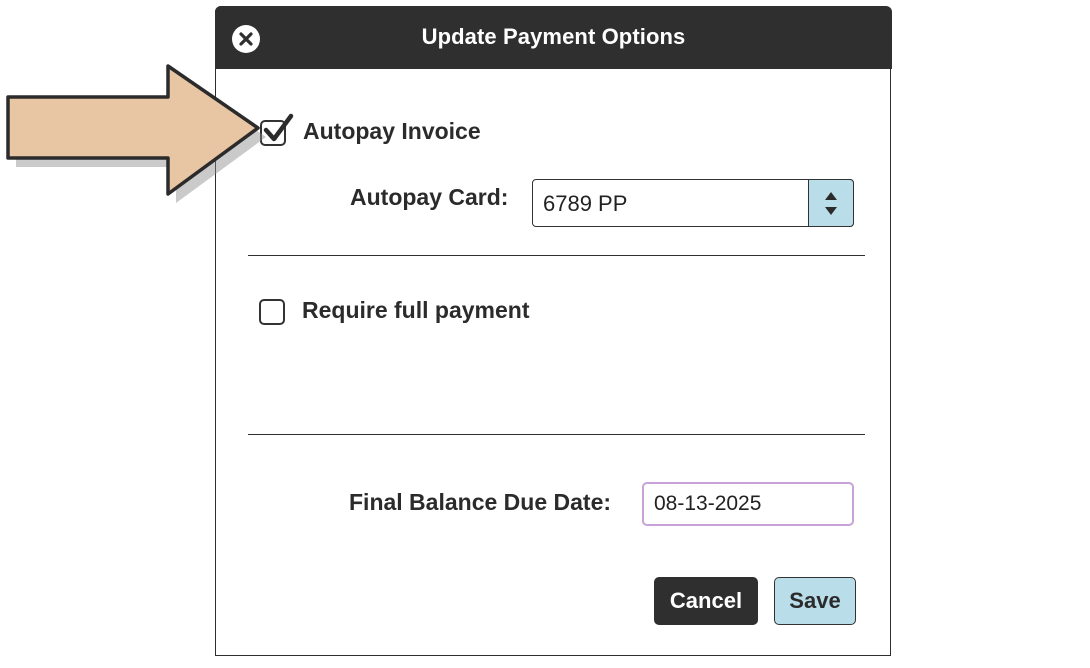  I want to click on save-button: Save, so click(815, 601).